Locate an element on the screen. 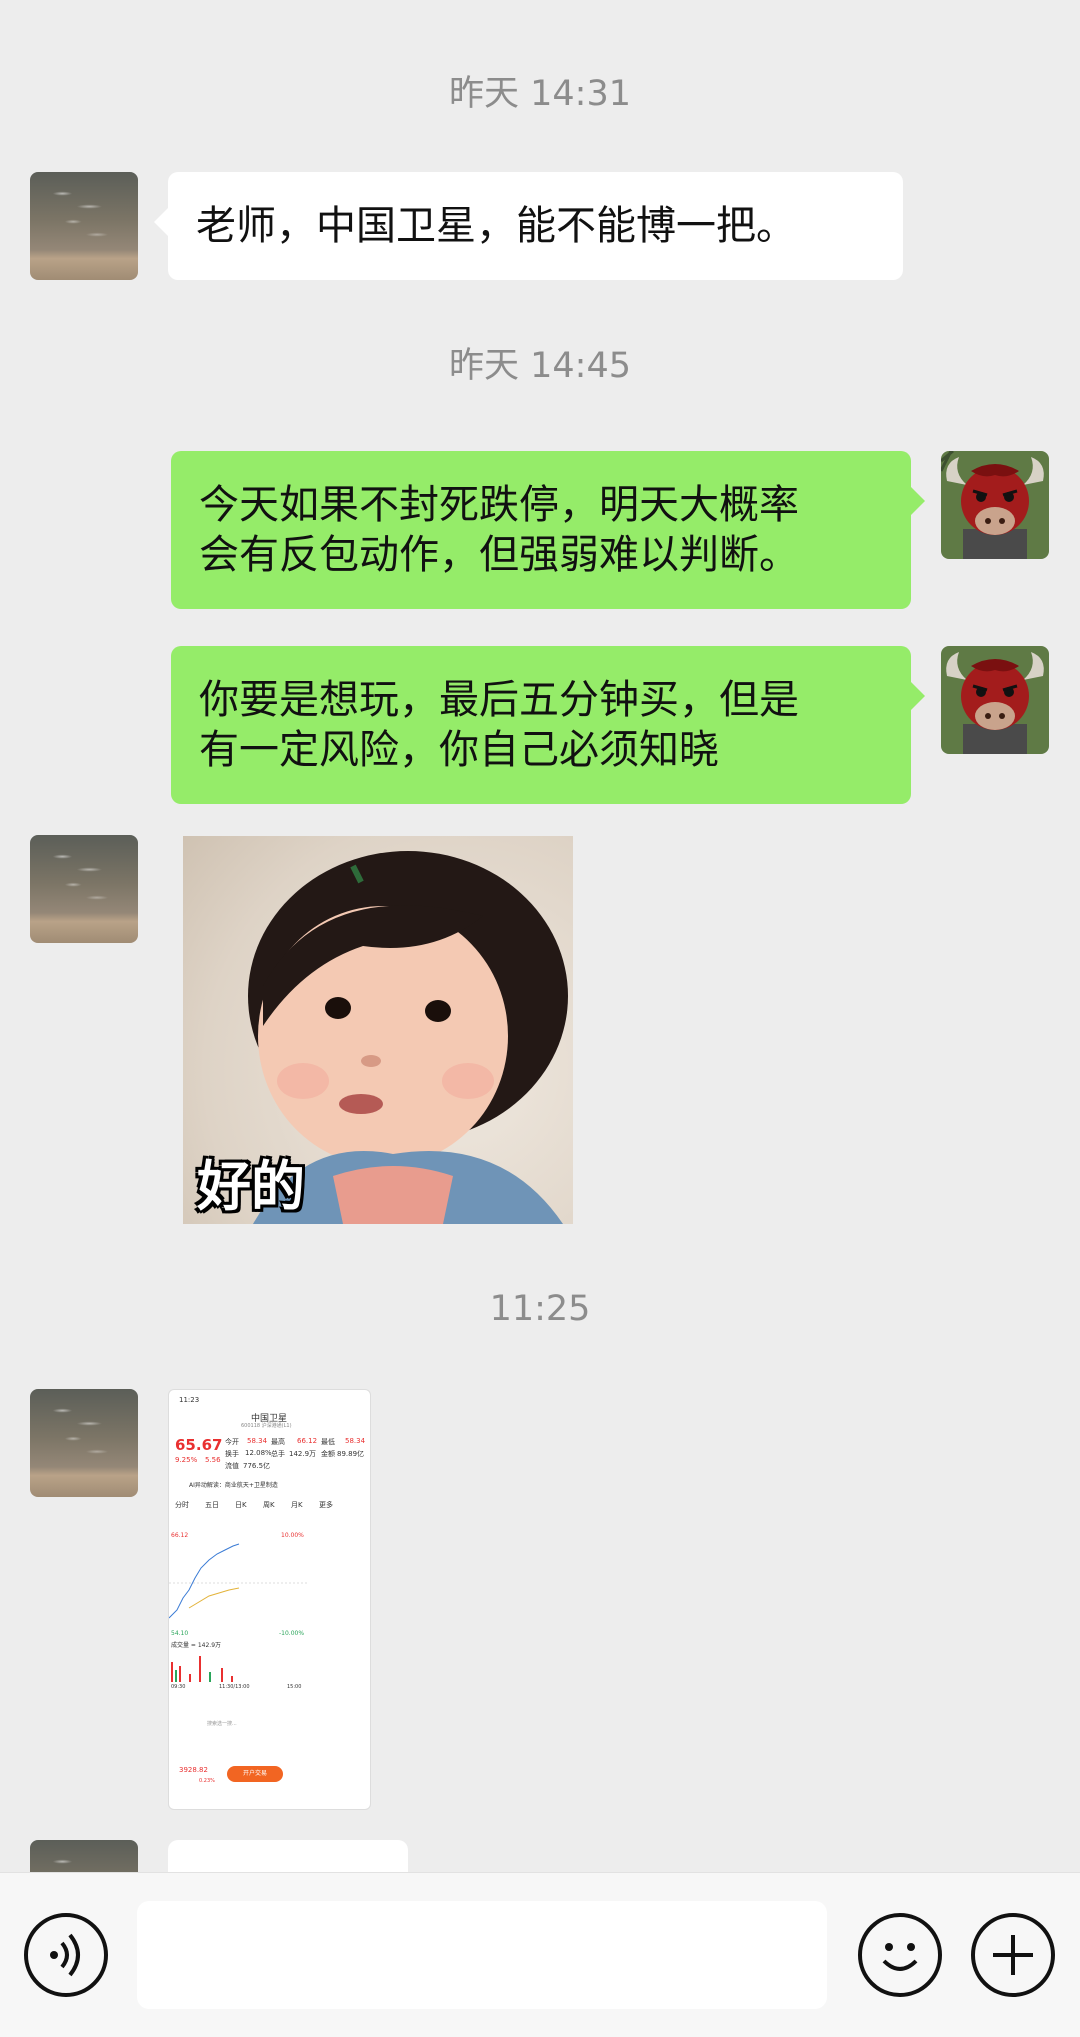 This screenshot has height=2037, width=1080. timestamp: 昨天 14:31 is located at coordinates (540, 94).